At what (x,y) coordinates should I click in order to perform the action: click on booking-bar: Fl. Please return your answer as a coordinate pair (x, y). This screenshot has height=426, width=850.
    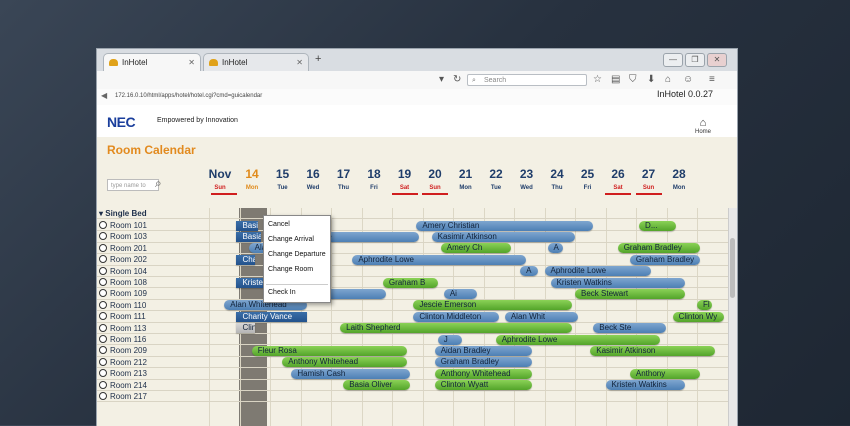
    Looking at the image, I should click on (705, 305).